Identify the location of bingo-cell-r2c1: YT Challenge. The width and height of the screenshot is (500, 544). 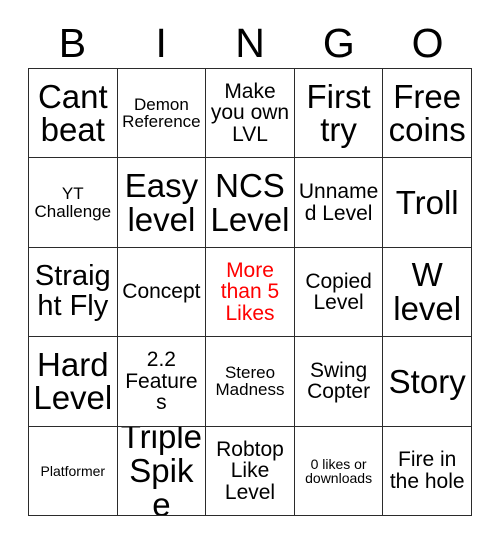
(73, 203).